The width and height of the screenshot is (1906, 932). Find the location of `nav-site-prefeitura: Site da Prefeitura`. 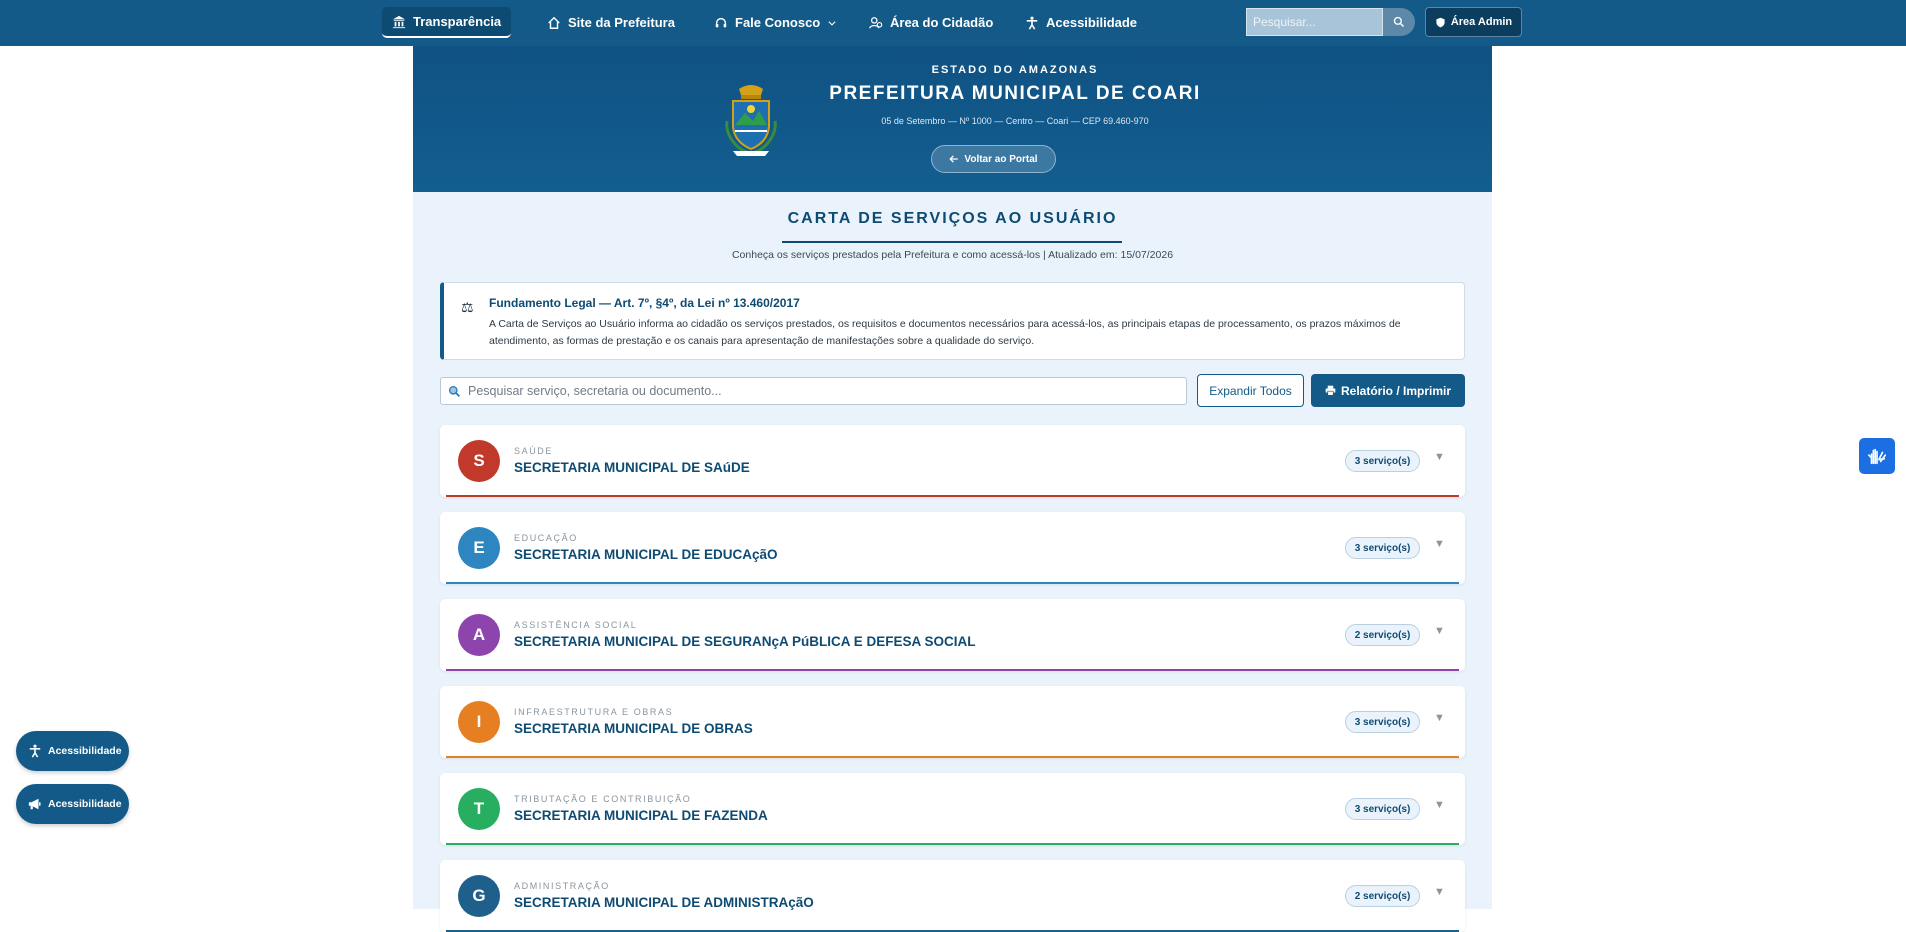

nav-site-prefeitura: Site da Prefeitura is located at coordinates (611, 22).